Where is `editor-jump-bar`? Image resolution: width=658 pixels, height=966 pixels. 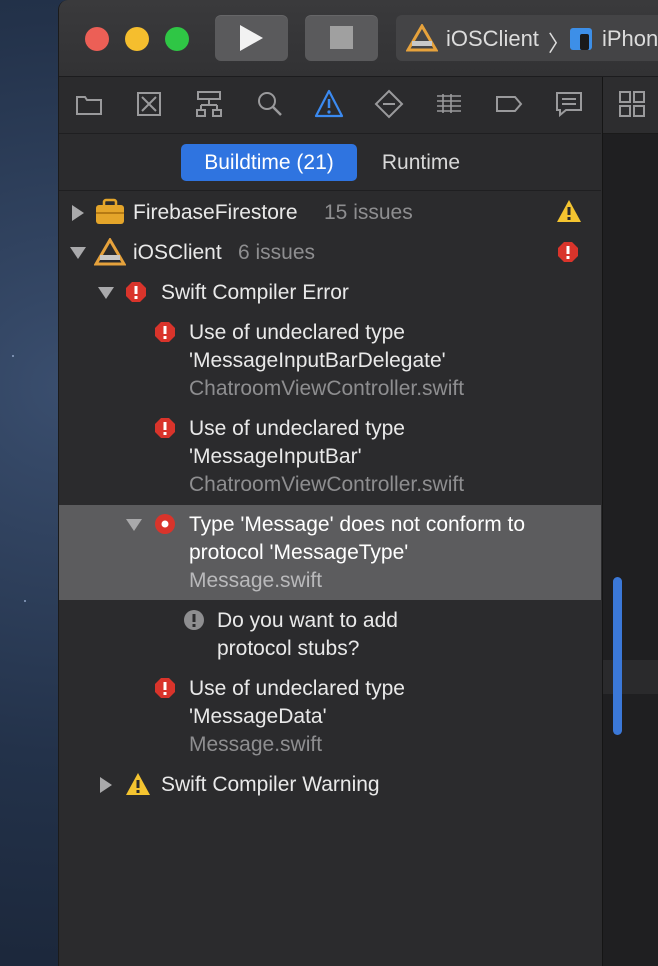
editor-jump-bar is located at coordinates (630, 105).